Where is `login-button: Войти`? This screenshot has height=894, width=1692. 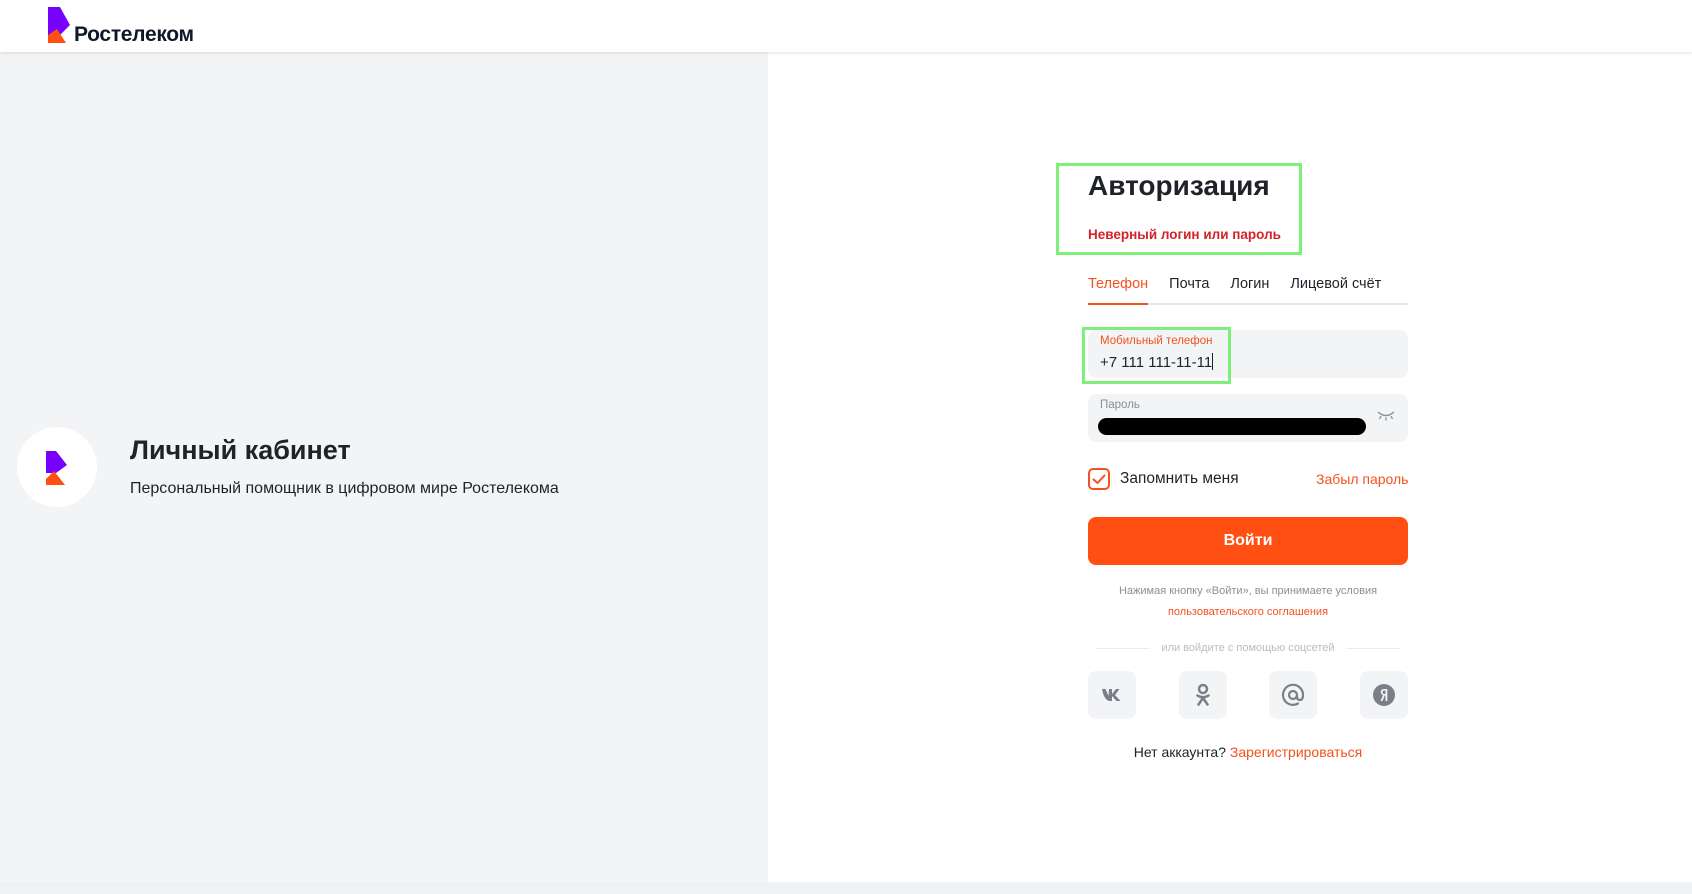 login-button: Войти is located at coordinates (1248, 541).